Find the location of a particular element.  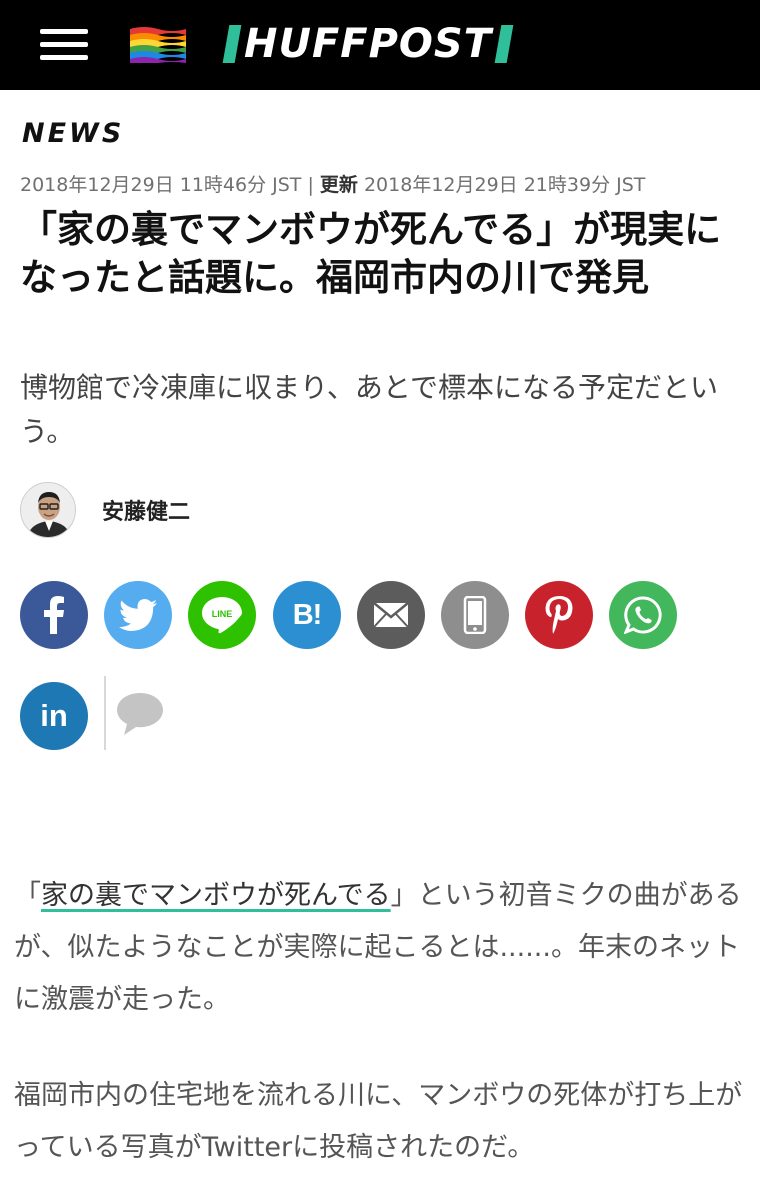

author-photo-icon is located at coordinates (48, 510).